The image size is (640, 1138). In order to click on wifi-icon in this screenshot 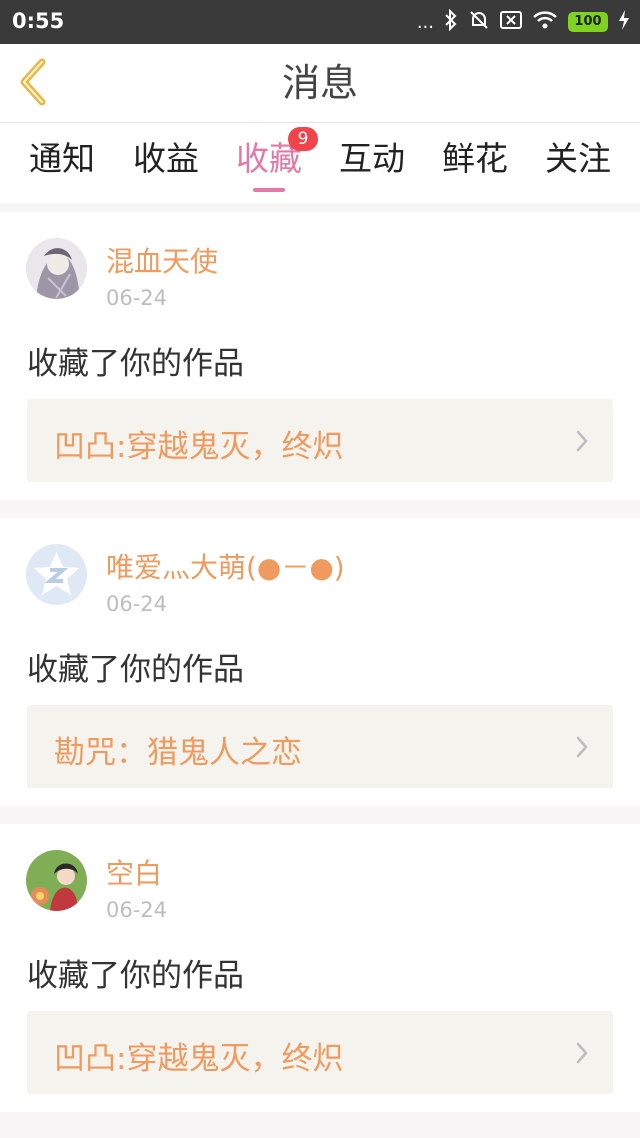, I will do `click(545, 22)`.